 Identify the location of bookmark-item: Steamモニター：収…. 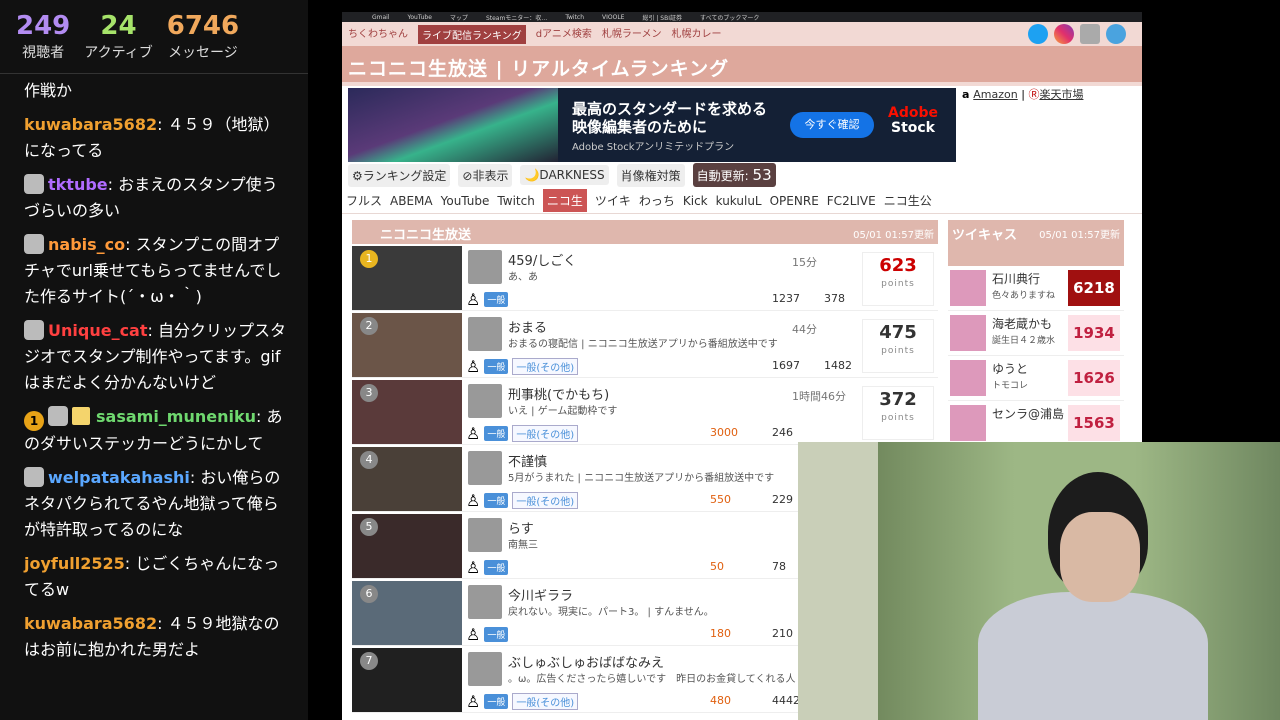
(516, 17).